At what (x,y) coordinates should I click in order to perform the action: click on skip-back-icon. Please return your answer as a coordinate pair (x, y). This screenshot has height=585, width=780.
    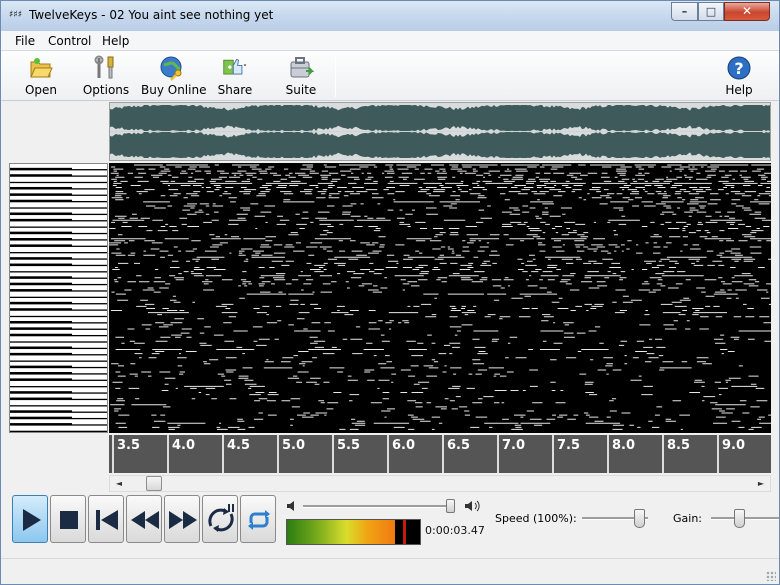
    Looking at the image, I should click on (107, 520).